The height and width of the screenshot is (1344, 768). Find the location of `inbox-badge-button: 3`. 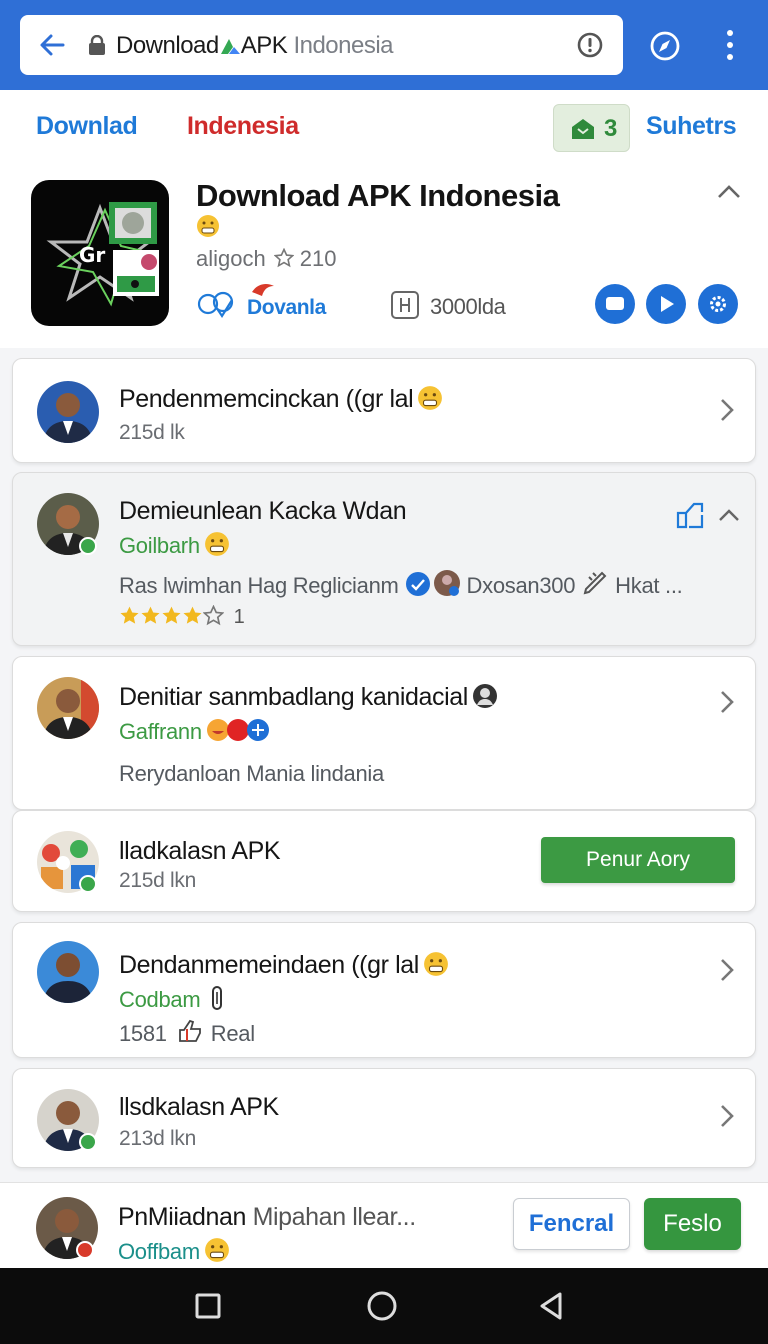

inbox-badge-button: 3 is located at coordinates (591, 128).